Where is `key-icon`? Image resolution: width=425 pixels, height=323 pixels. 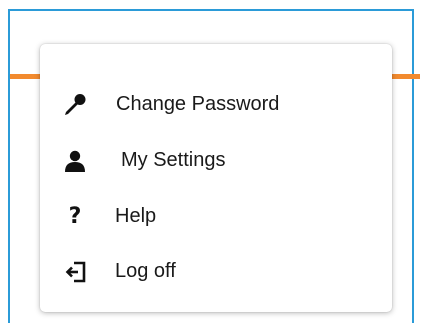 key-icon is located at coordinates (75, 105).